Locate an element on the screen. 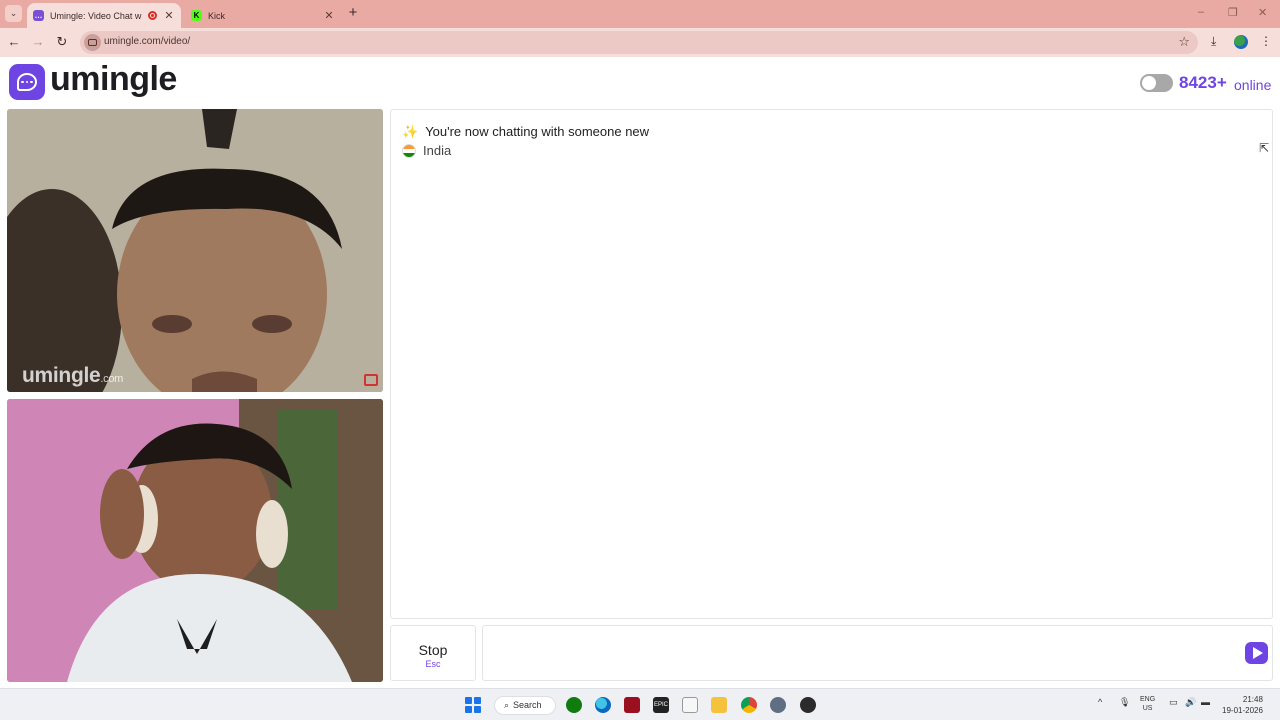  stop-button: Stop Esc is located at coordinates (433, 653).